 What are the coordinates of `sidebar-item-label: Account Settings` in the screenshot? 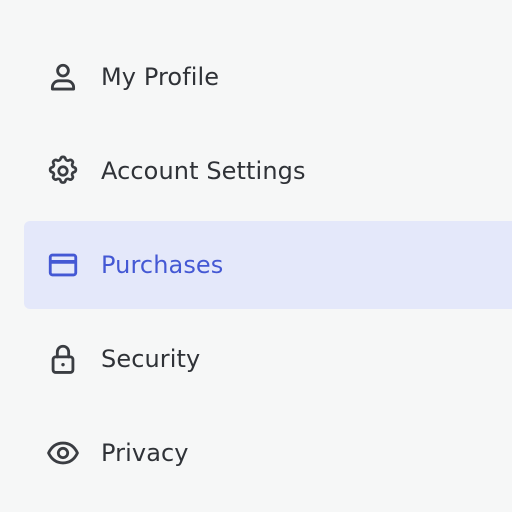 It's located at (203, 171).